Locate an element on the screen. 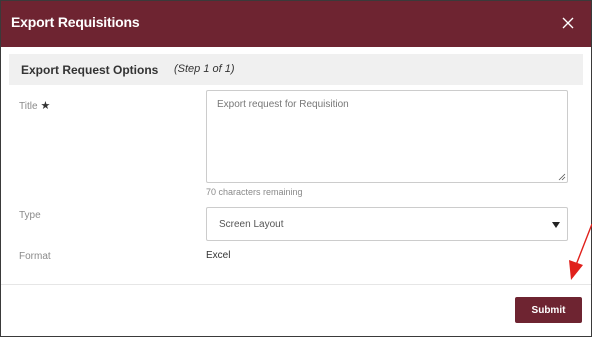 Image resolution: width=592 pixels, height=337 pixels. section-title: Export Request Options is located at coordinates (90, 70).